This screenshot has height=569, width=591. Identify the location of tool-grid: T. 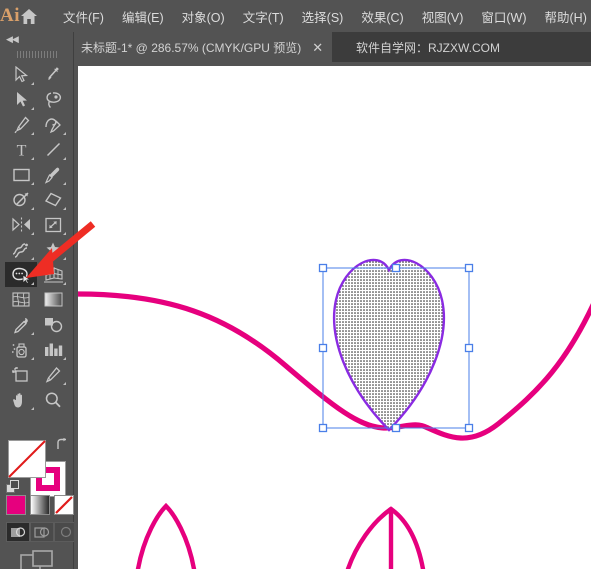
(37, 237).